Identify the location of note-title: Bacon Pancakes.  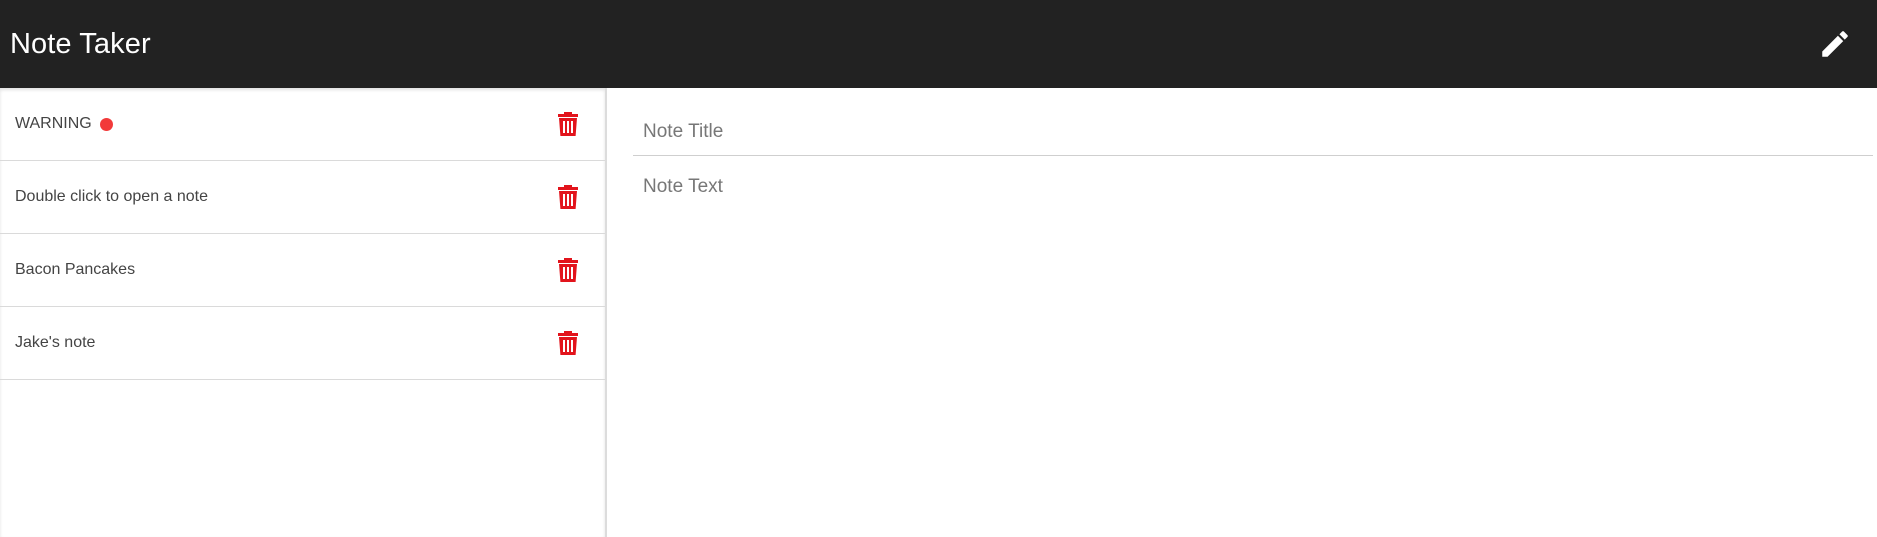
(75, 269).